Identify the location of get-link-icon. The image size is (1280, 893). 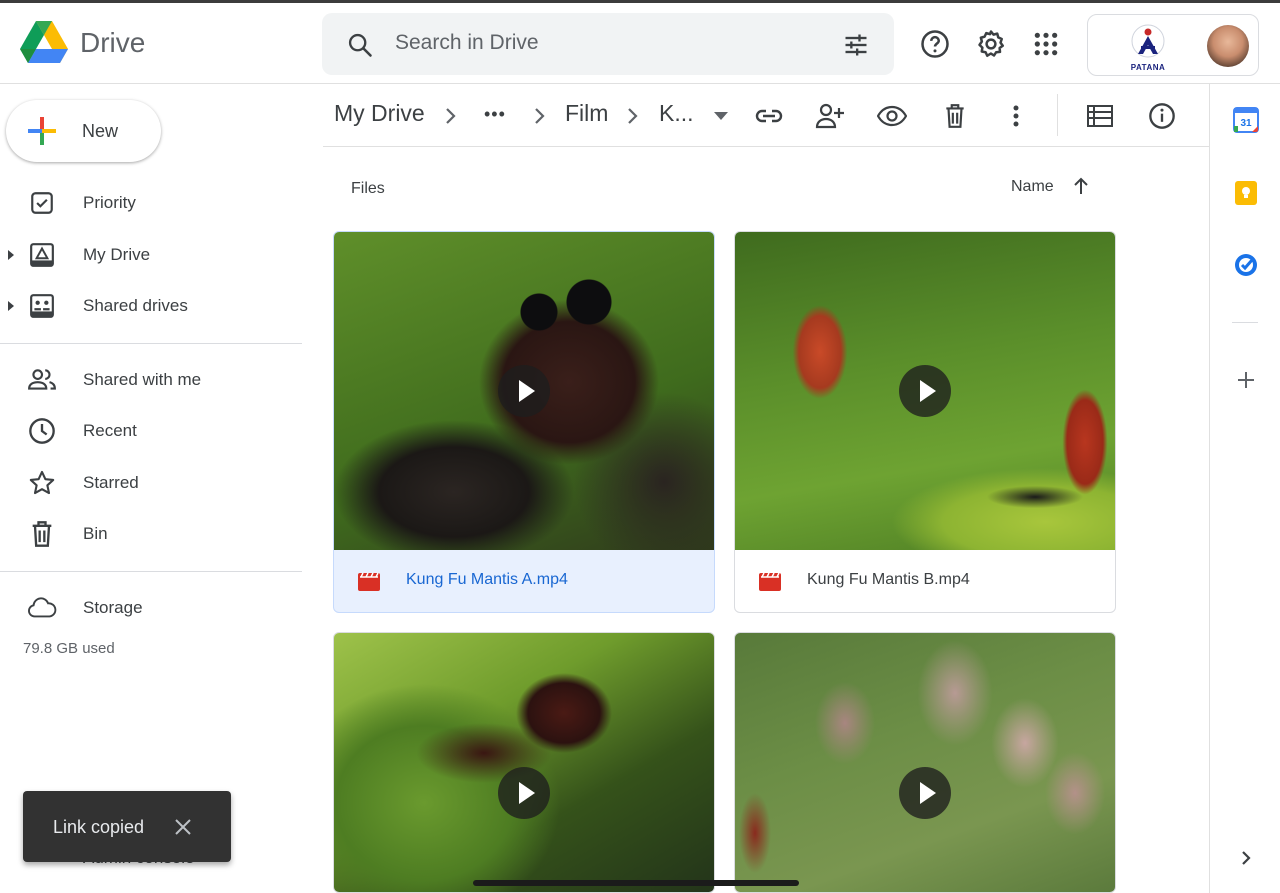
(769, 116).